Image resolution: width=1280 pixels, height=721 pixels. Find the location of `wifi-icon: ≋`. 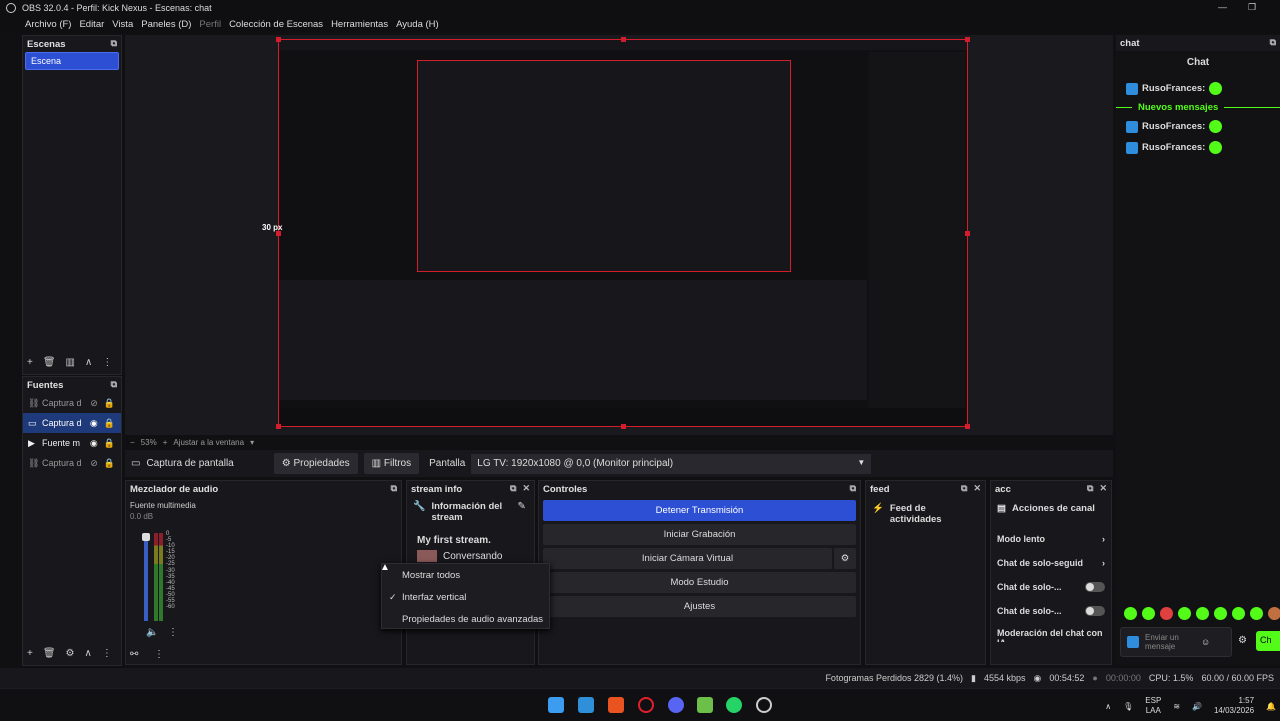

wifi-icon: ≋ is located at coordinates (1176, 706).